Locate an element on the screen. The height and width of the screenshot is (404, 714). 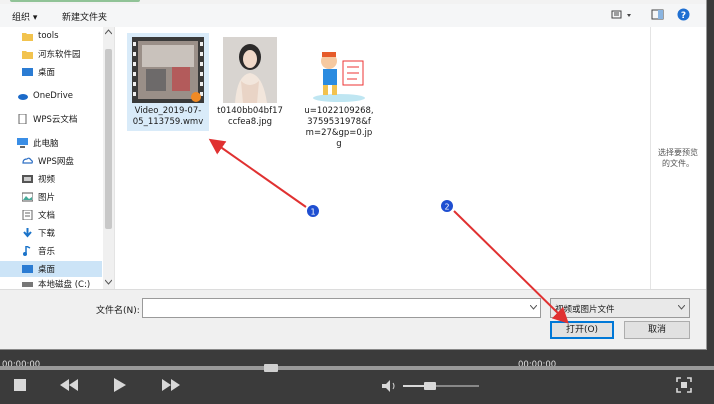
new-folder-button: 新建文件夹 is located at coordinates (84, 16).